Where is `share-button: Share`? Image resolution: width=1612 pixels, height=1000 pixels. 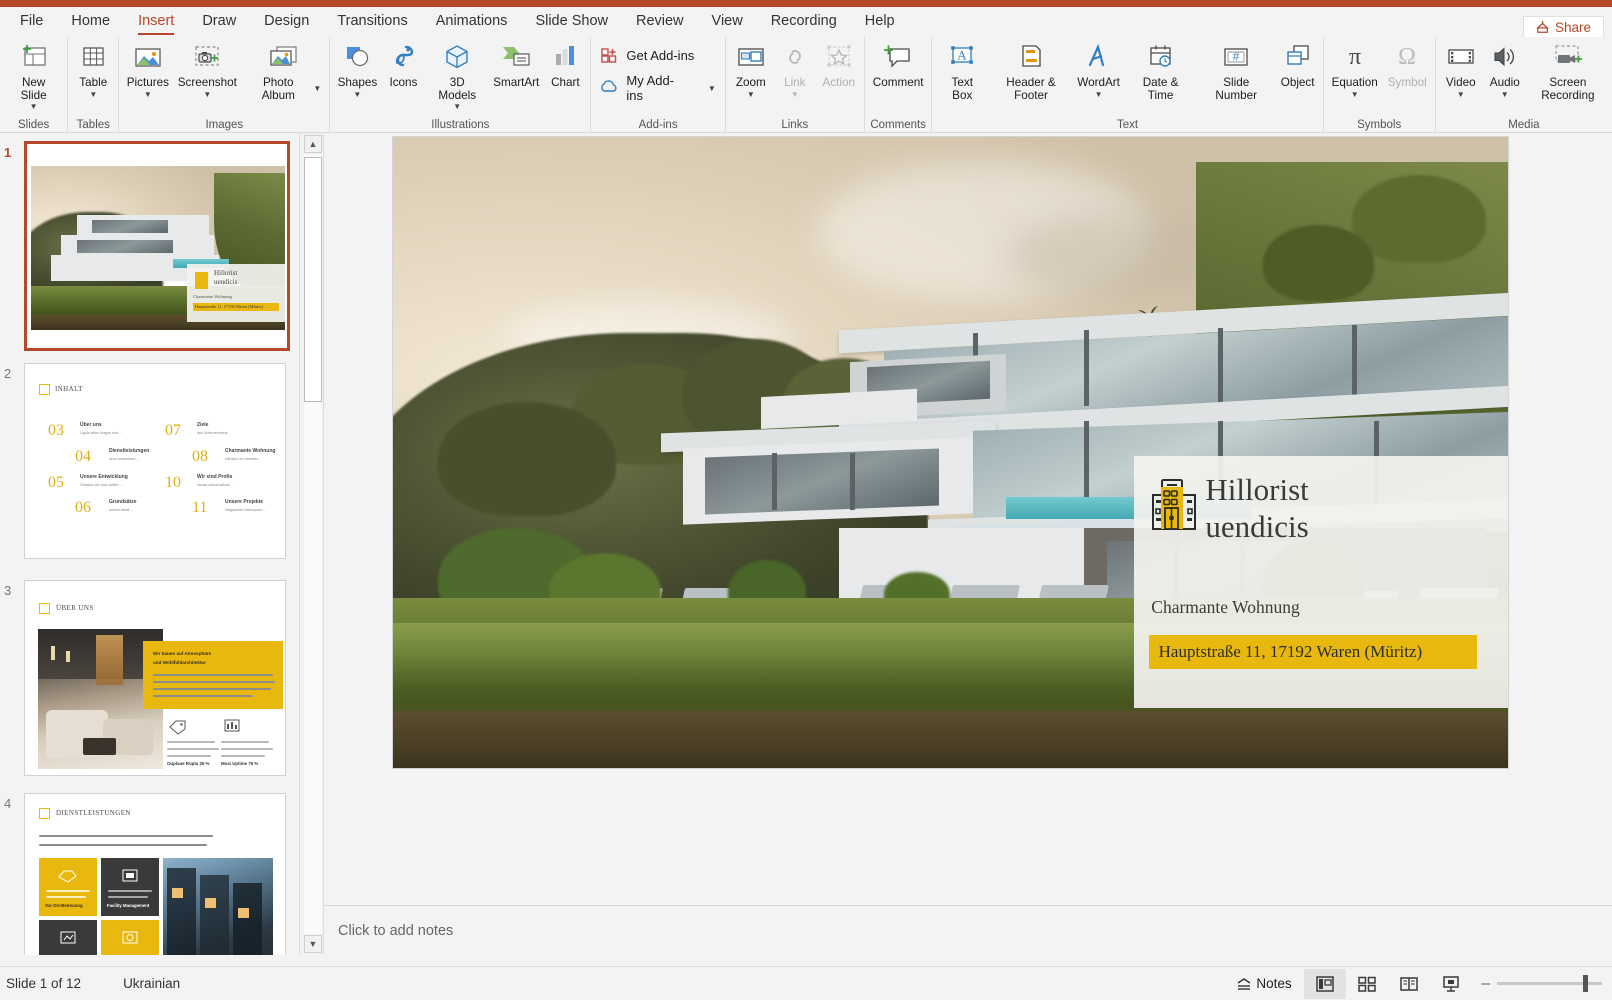
share-button: Share is located at coordinates (1563, 27).